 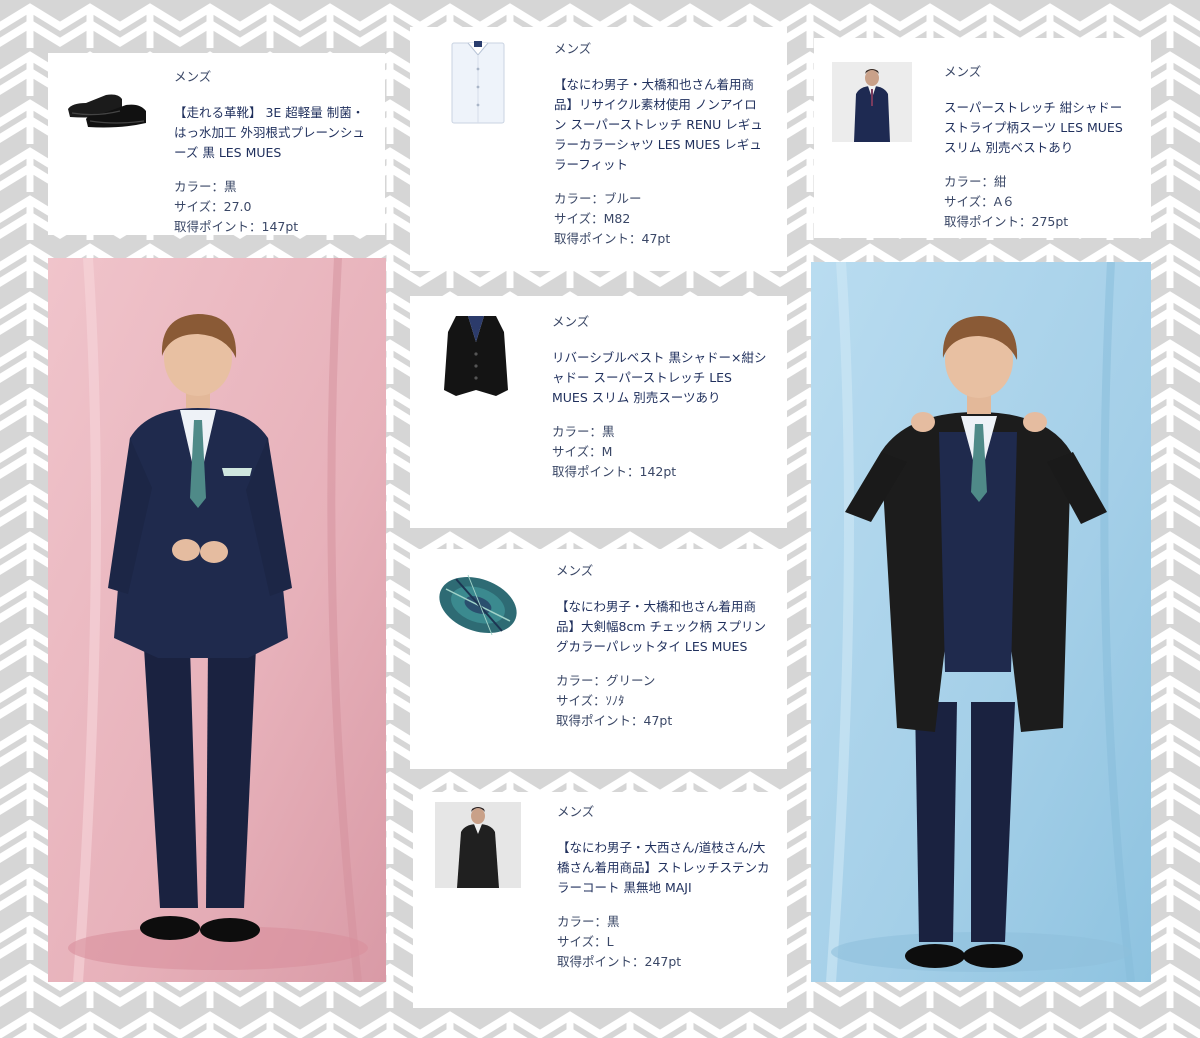 What do you see at coordinates (478, 83) in the screenshot?
I see `folded-shirt-icon` at bounding box center [478, 83].